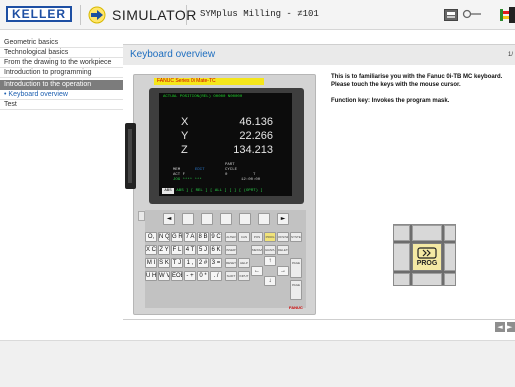 This screenshot has height=387, width=515. I want to click on card-slot-inner, so click(130, 156).